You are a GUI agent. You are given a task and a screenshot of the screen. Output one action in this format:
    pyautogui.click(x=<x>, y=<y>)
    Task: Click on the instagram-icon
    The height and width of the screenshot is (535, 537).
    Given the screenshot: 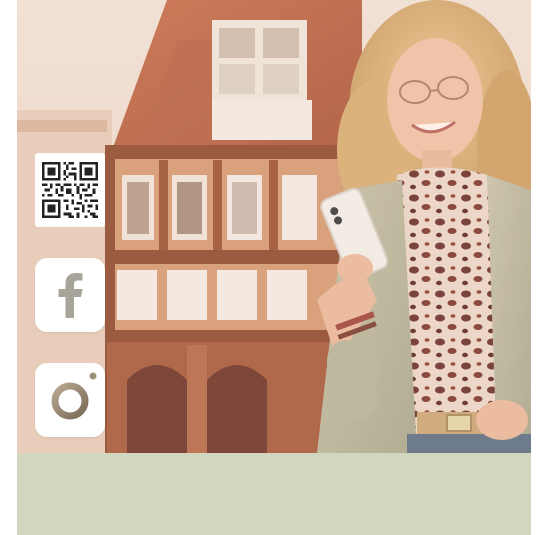 What is the action you would take?
    pyautogui.click(x=74, y=396)
    